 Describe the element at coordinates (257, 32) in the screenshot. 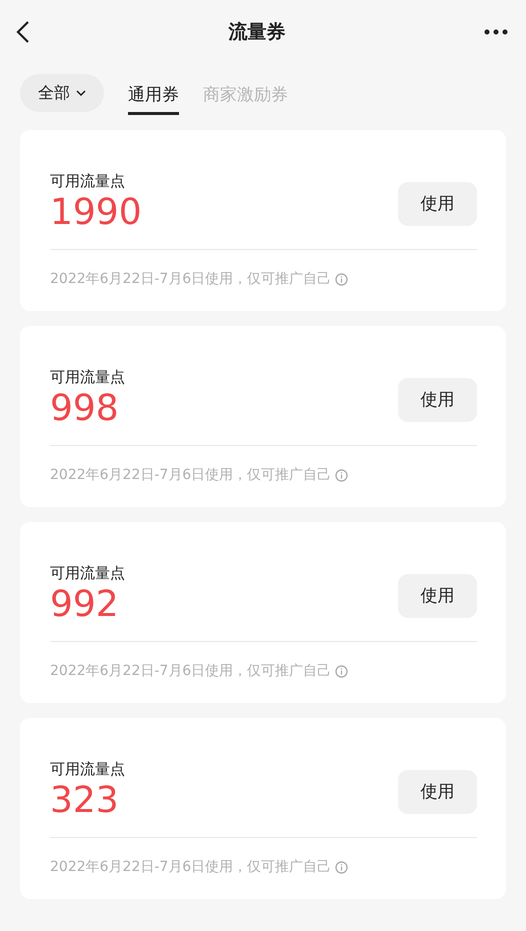

I see `page-title: 流量券` at that location.